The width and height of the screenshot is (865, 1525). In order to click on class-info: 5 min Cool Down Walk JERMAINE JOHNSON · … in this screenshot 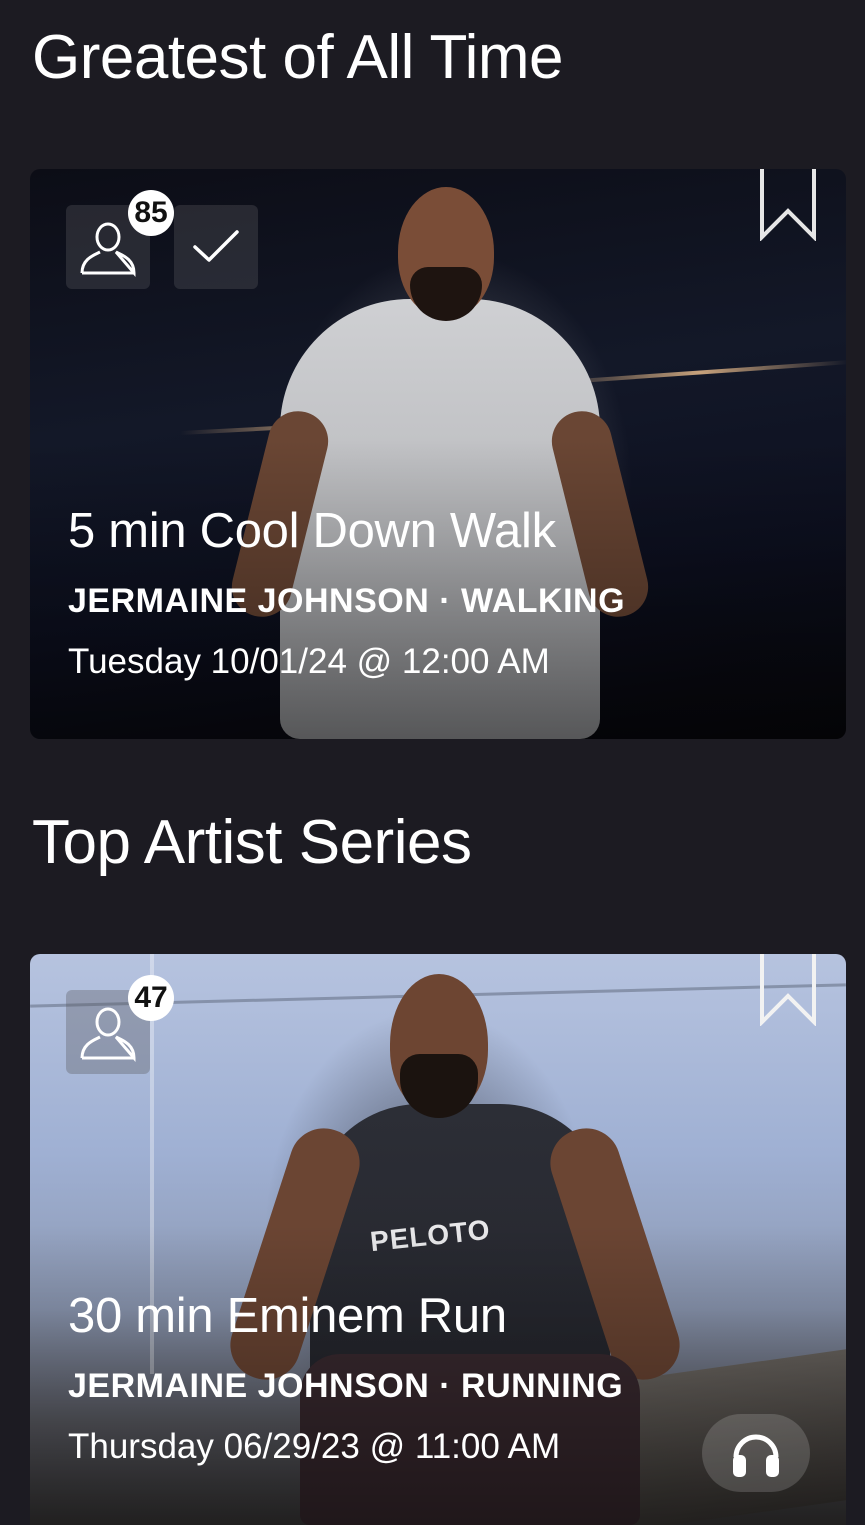, I will do `click(447, 592)`.